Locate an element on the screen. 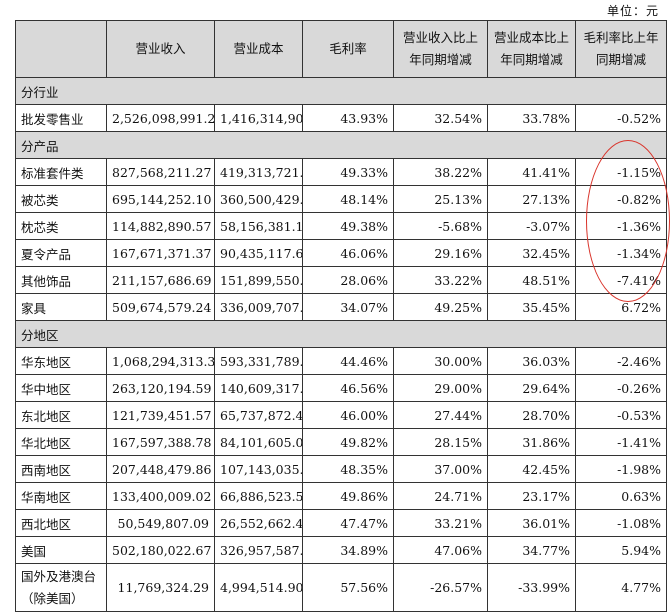 This screenshot has height=612, width=671. rev-yoy-cell: 27.44% is located at coordinates (440, 415).